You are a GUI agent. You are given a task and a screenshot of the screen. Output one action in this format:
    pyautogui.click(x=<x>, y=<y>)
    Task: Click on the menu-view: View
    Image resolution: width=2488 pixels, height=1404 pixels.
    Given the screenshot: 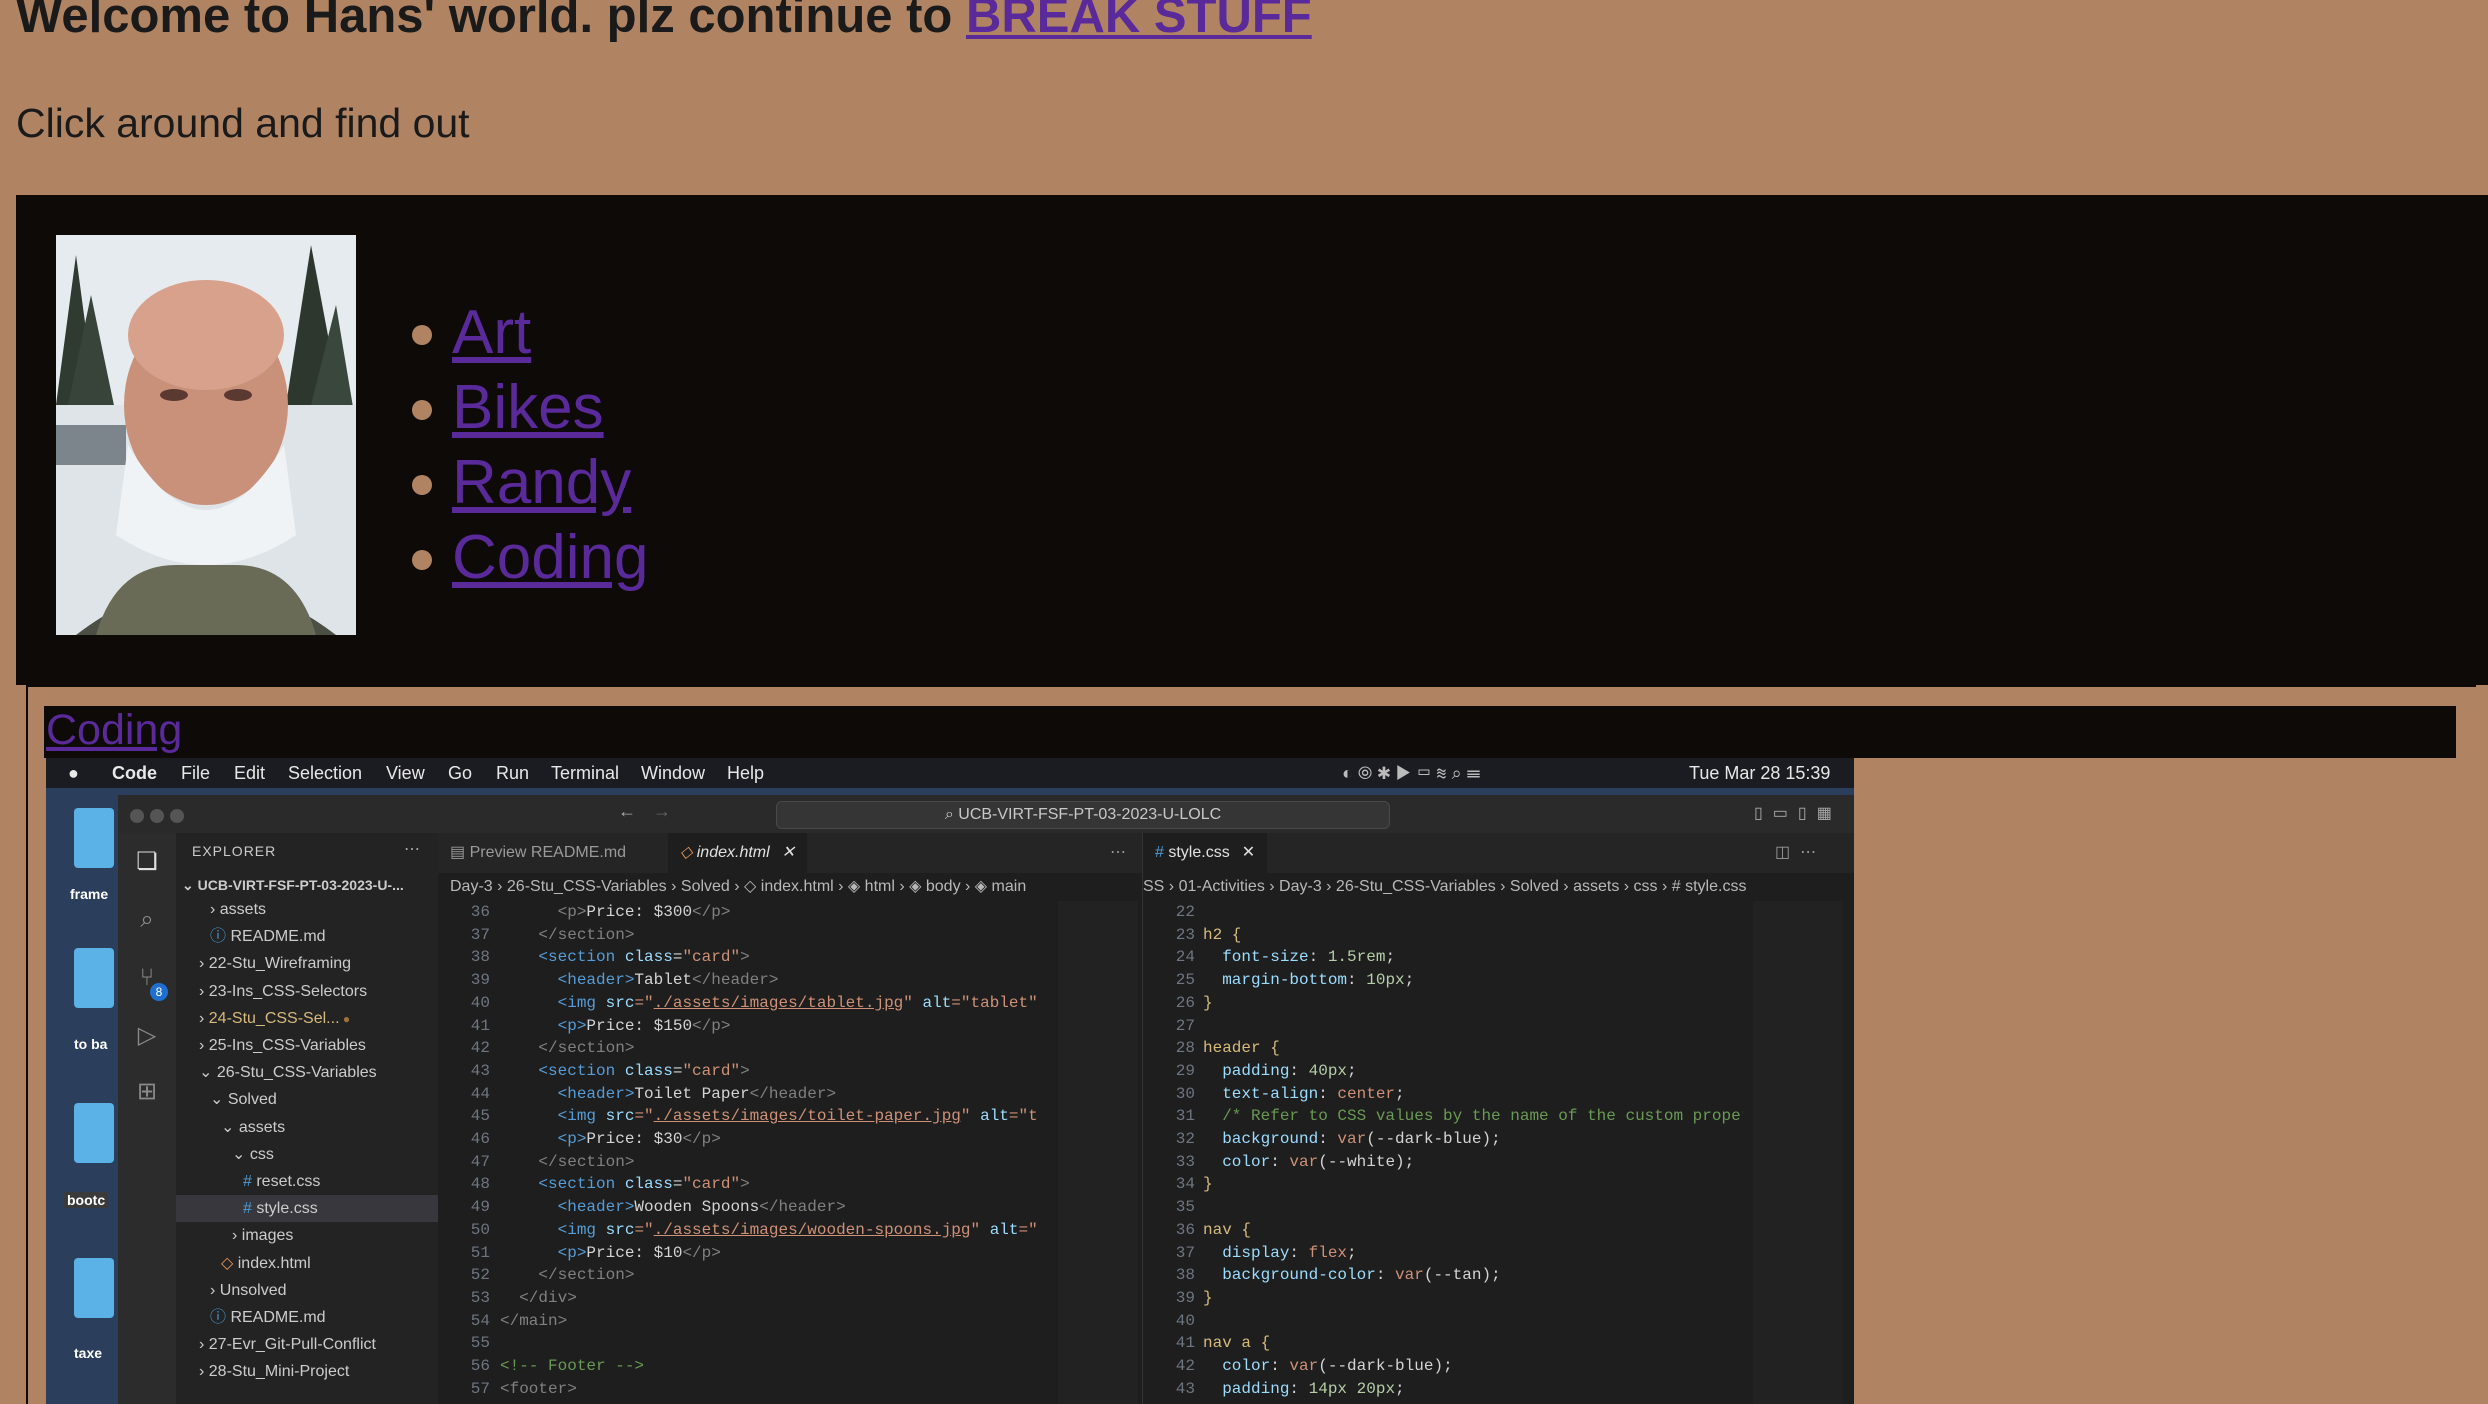 What is the action you would take?
    pyautogui.click(x=405, y=773)
    